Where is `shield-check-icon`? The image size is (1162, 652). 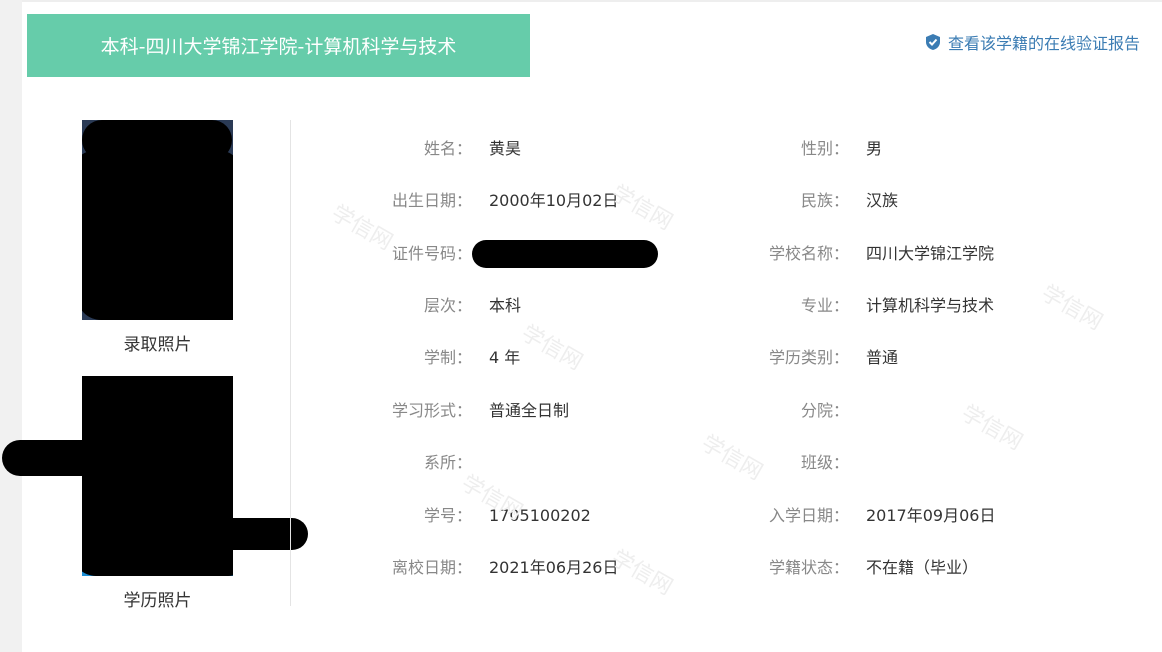
shield-check-icon is located at coordinates (932, 42).